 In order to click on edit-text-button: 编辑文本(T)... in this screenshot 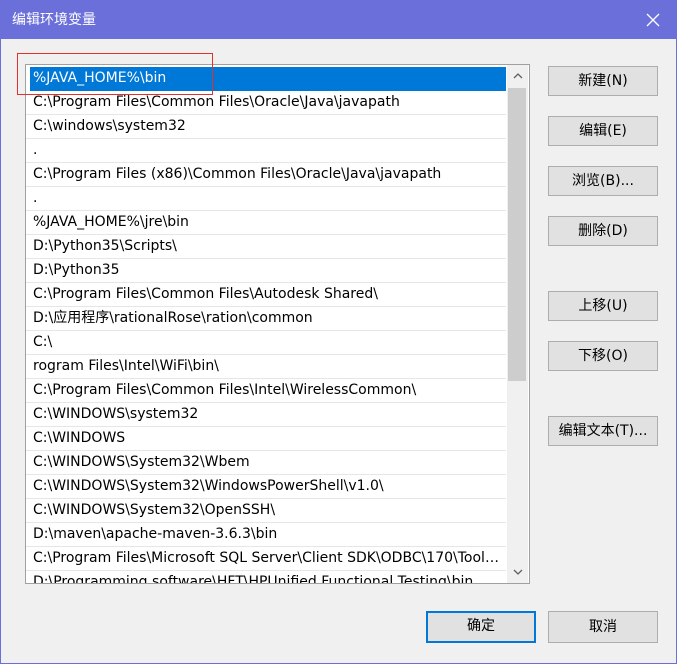, I will do `click(603, 431)`.